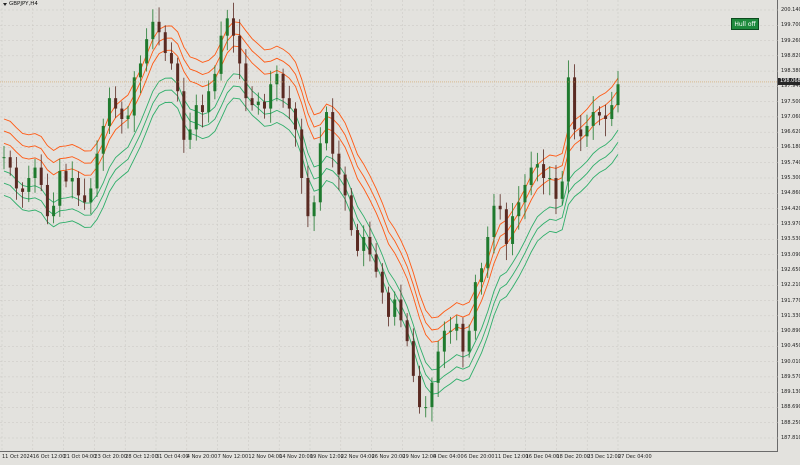 The image size is (800, 465). I want to click on price-tick-label: 196.620, so click(790, 132).